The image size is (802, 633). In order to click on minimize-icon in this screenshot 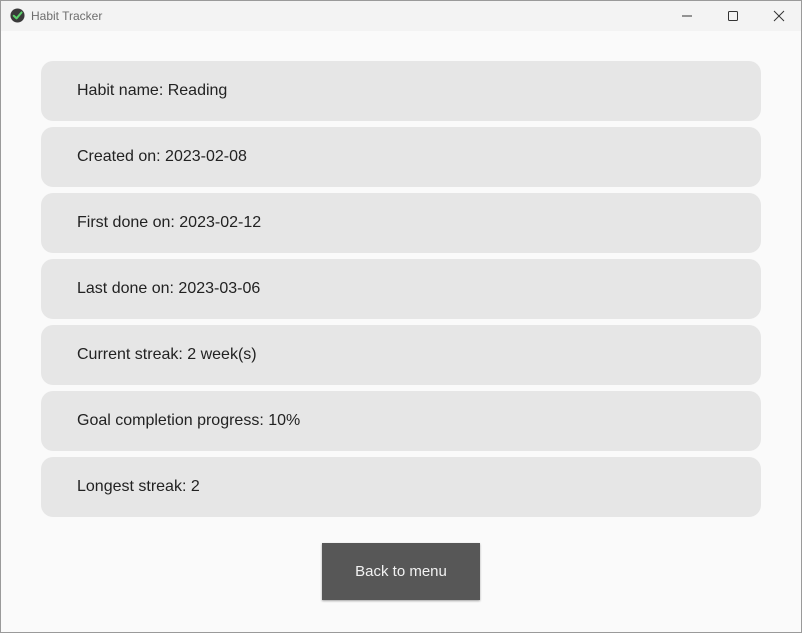, I will do `click(687, 16)`.